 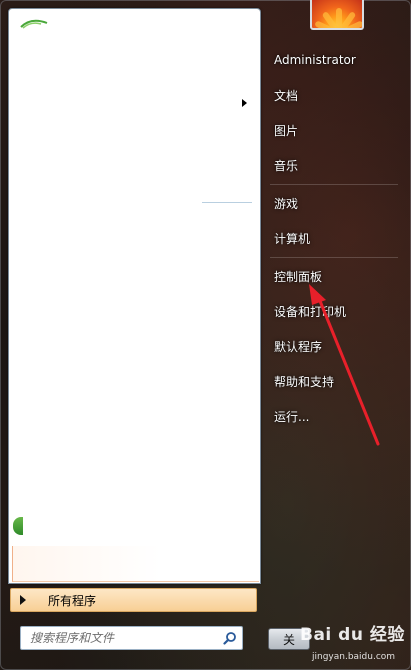 What do you see at coordinates (133, 600) in the screenshot?
I see `all-programs-button: 所有程序` at bounding box center [133, 600].